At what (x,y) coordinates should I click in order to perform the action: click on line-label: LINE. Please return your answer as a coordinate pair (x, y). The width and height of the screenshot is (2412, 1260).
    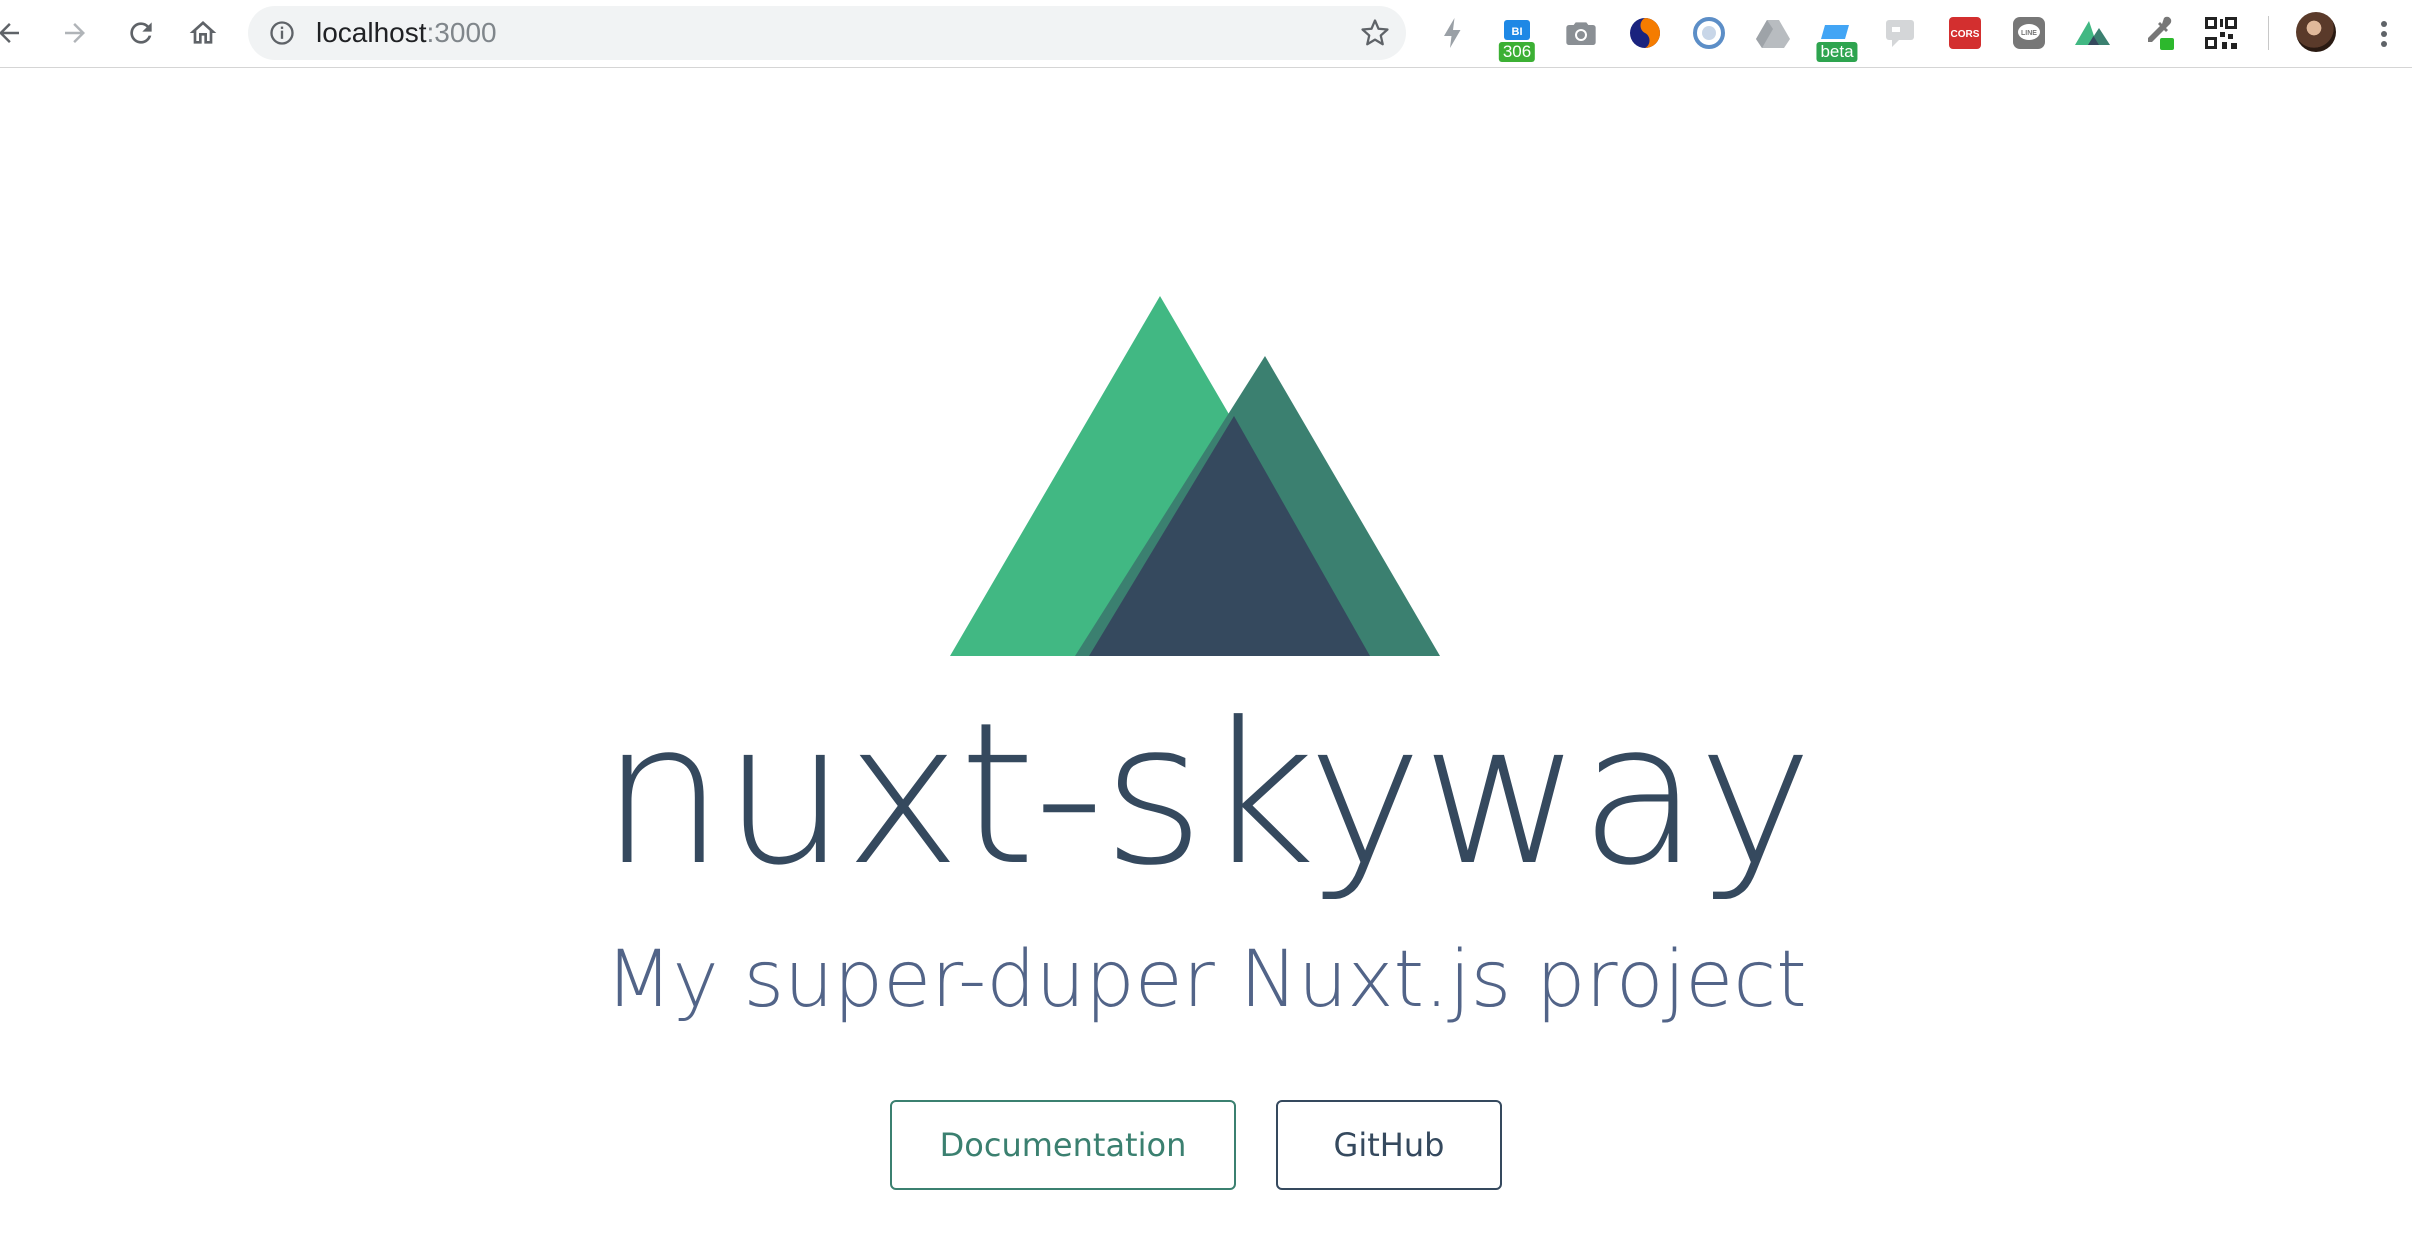
    Looking at the image, I should click on (2029, 33).